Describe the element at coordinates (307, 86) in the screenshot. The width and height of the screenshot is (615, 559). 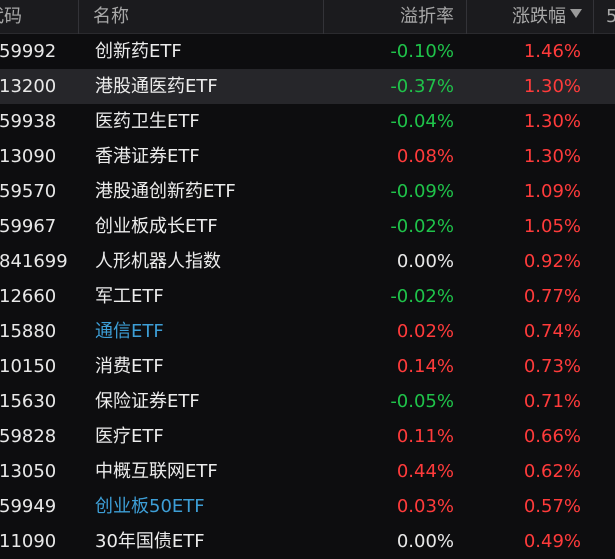
I see `table-row: 13200 港股通医药ETF -0.37% 1.30%` at that location.